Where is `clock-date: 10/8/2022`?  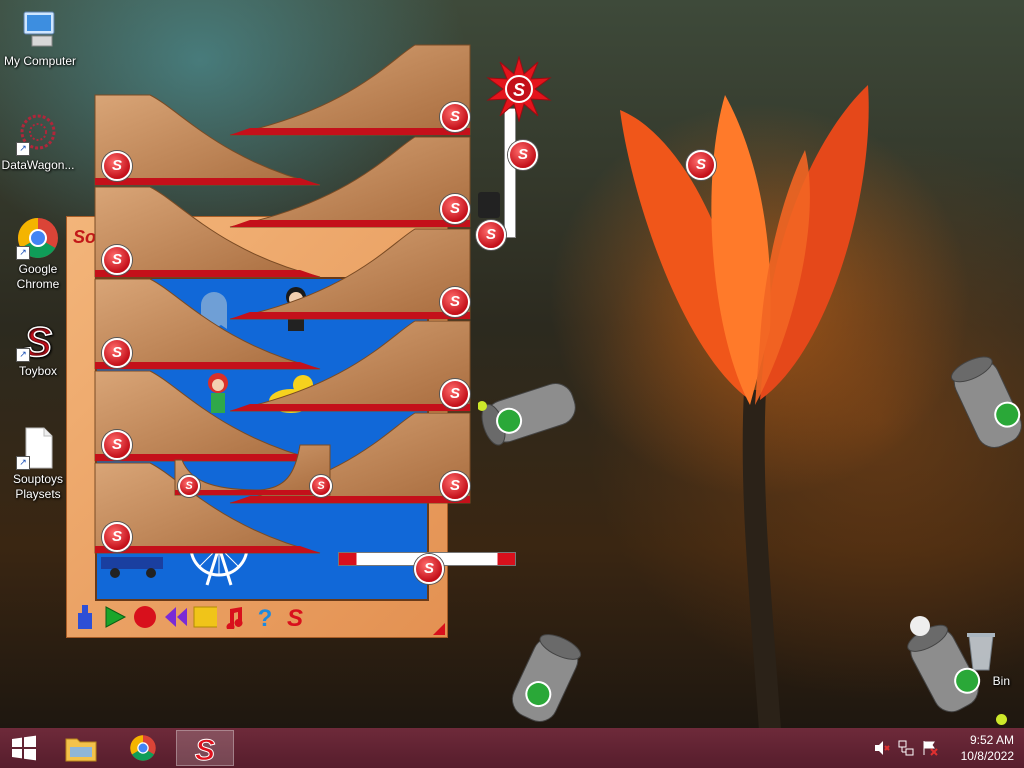
clock-date: 10/8/2022 is located at coordinates (987, 756).